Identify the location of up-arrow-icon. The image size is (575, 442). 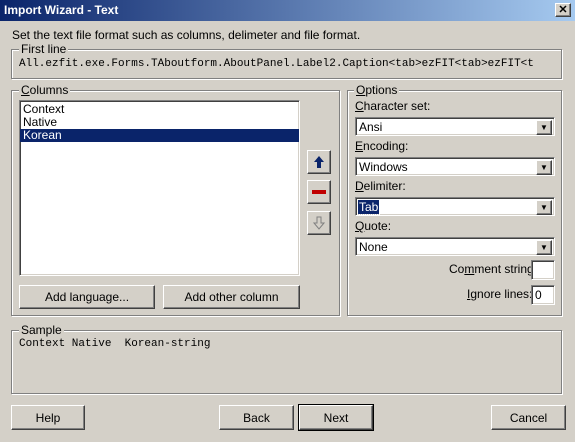
(319, 162).